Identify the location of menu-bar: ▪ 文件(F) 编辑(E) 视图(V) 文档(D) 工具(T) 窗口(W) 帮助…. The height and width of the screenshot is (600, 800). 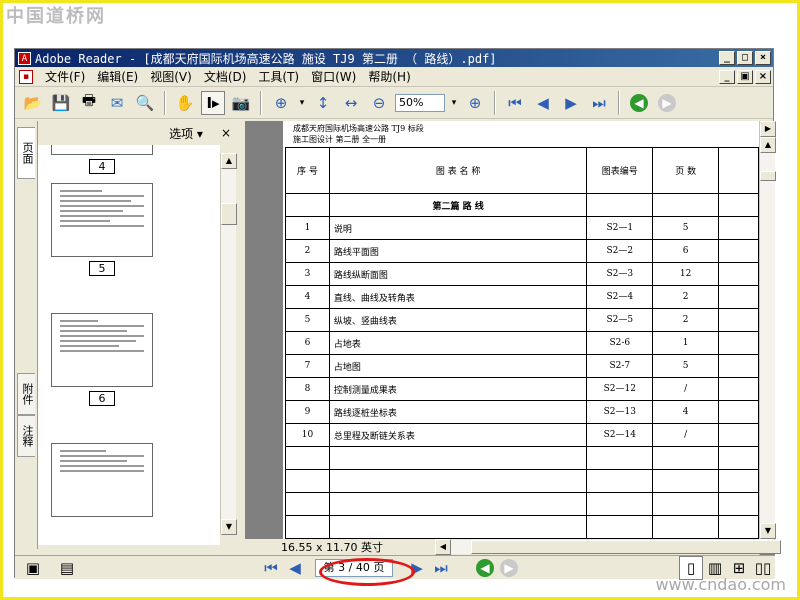
(394, 77).